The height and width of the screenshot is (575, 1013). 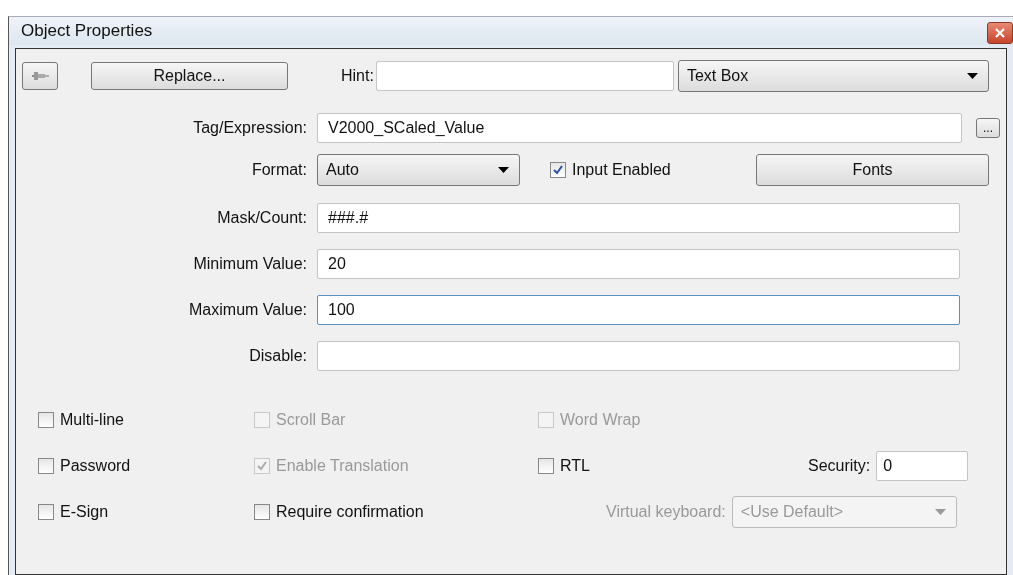 What do you see at coordinates (278, 170) in the screenshot?
I see `field-label: Format:` at bounding box center [278, 170].